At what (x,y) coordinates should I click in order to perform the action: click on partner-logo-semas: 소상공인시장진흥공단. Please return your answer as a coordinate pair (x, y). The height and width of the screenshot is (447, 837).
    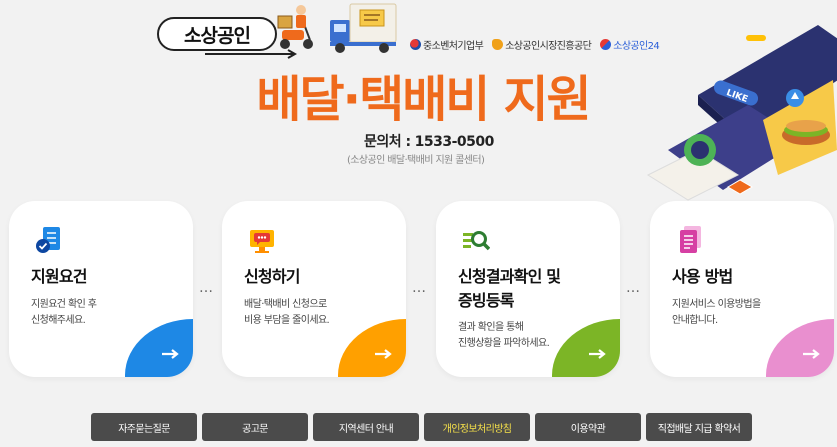
    Looking at the image, I should click on (542, 44).